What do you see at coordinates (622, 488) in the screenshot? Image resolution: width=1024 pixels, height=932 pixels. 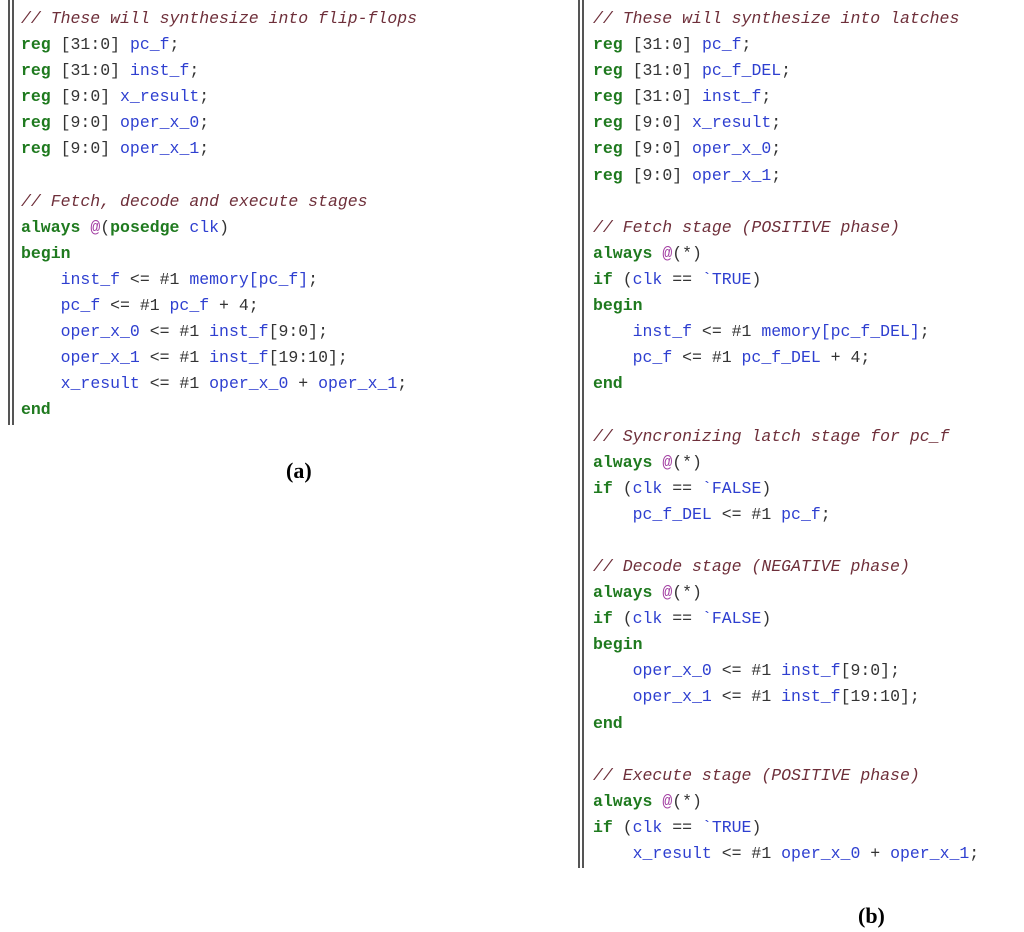 I see `punctuation-token: (` at bounding box center [622, 488].